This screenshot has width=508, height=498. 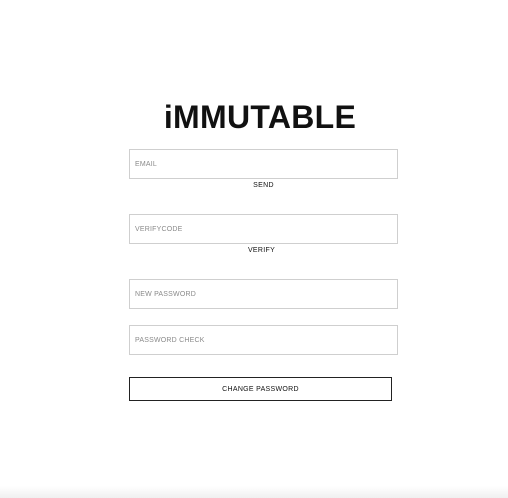 What do you see at coordinates (260, 117) in the screenshot?
I see `logo: iMMUTABLE` at bounding box center [260, 117].